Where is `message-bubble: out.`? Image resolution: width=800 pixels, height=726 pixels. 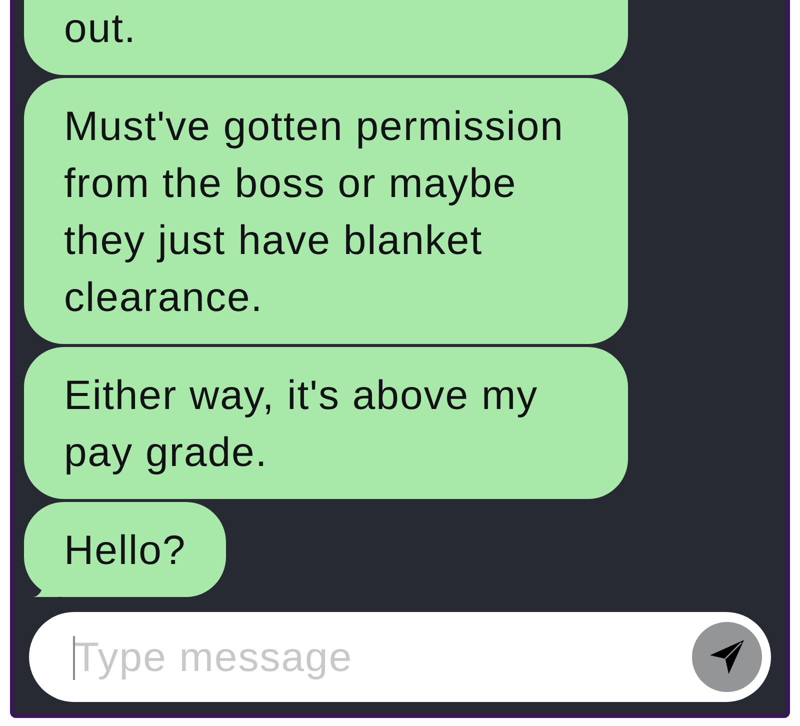
message-bubble: out. is located at coordinates (326, 37).